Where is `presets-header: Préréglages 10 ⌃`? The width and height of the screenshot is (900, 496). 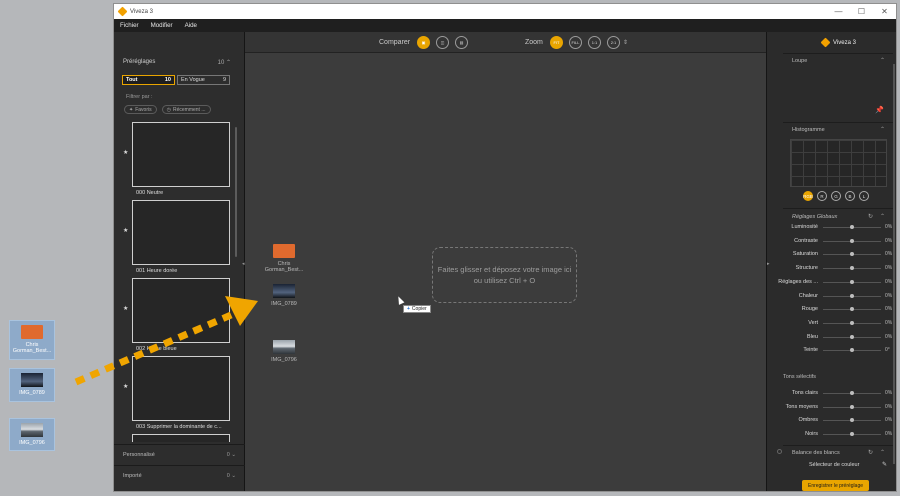 presets-header: Préréglages 10 ⌃ is located at coordinates (177, 62).